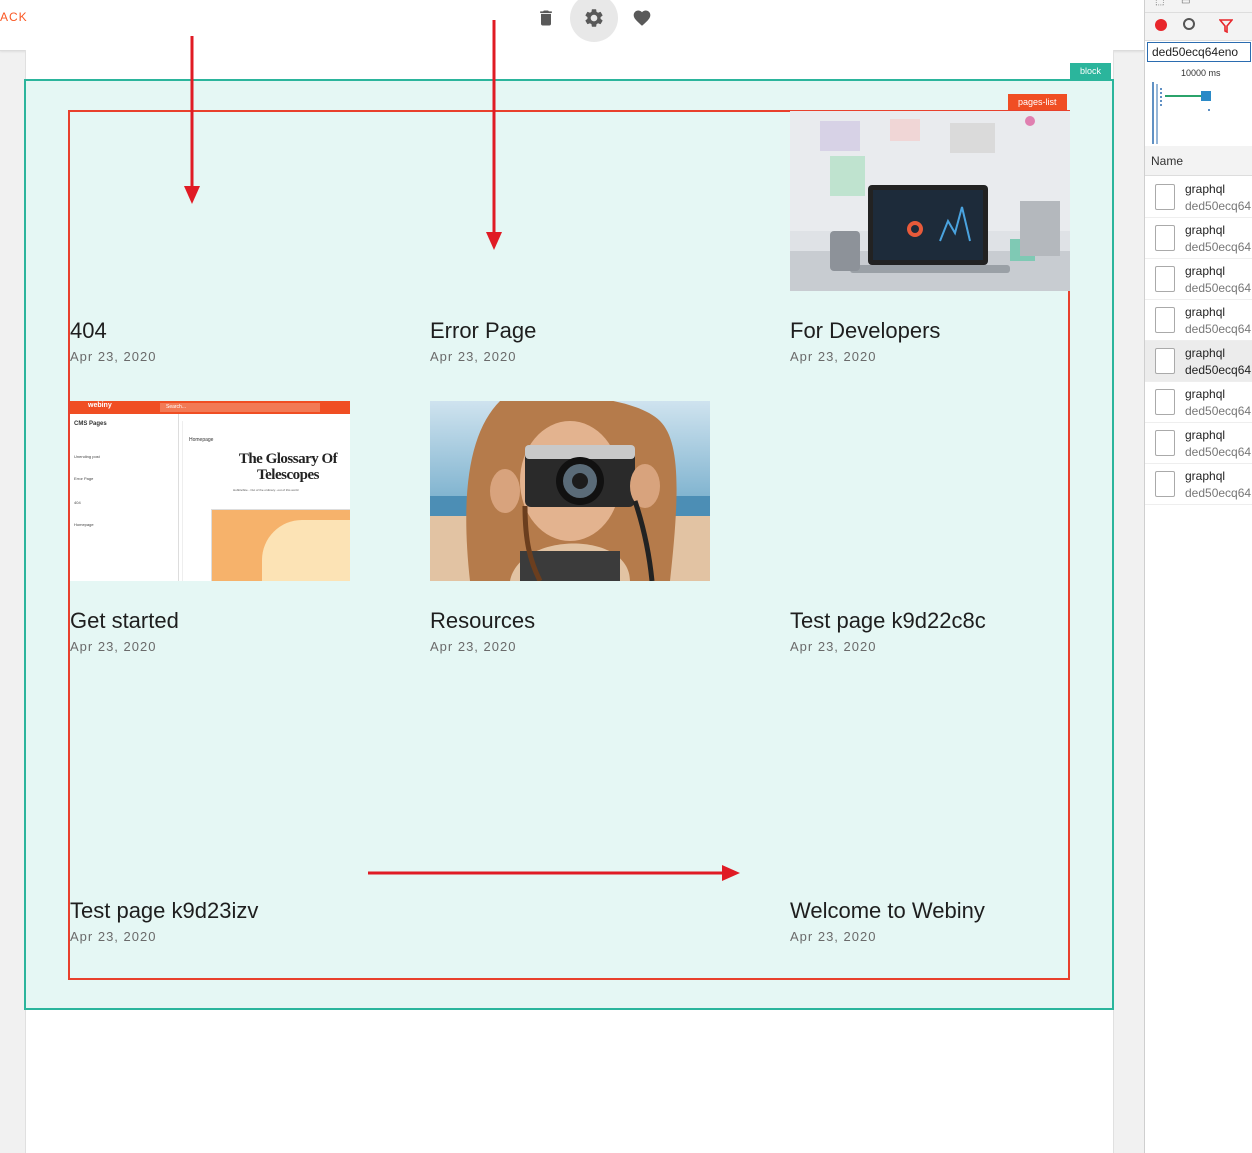  What do you see at coordinates (14, 17) in the screenshot?
I see `back-link: ACK` at bounding box center [14, 17].